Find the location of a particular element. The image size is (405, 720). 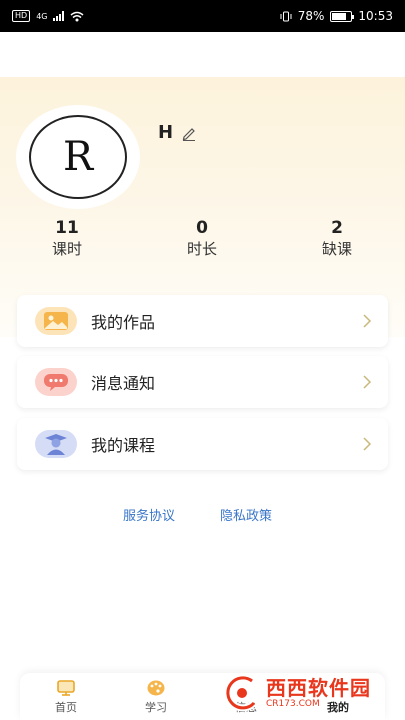

status-right: 78% 10:53 is located at coordinates (336, 16).